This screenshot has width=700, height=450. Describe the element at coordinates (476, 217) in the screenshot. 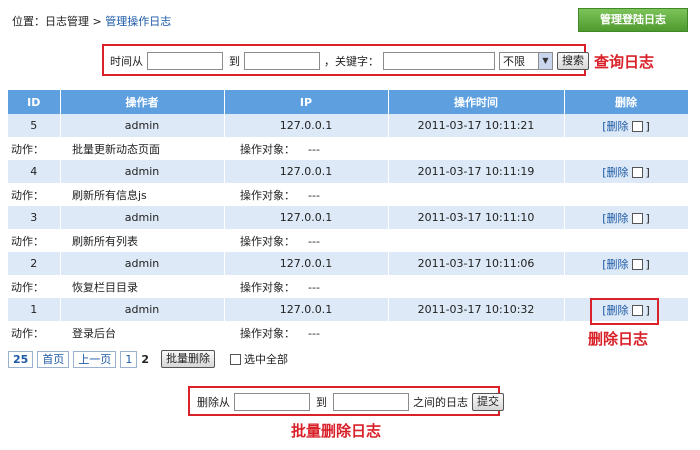

I see `cell-time: 2011-03-17 10:11:10` at that location.